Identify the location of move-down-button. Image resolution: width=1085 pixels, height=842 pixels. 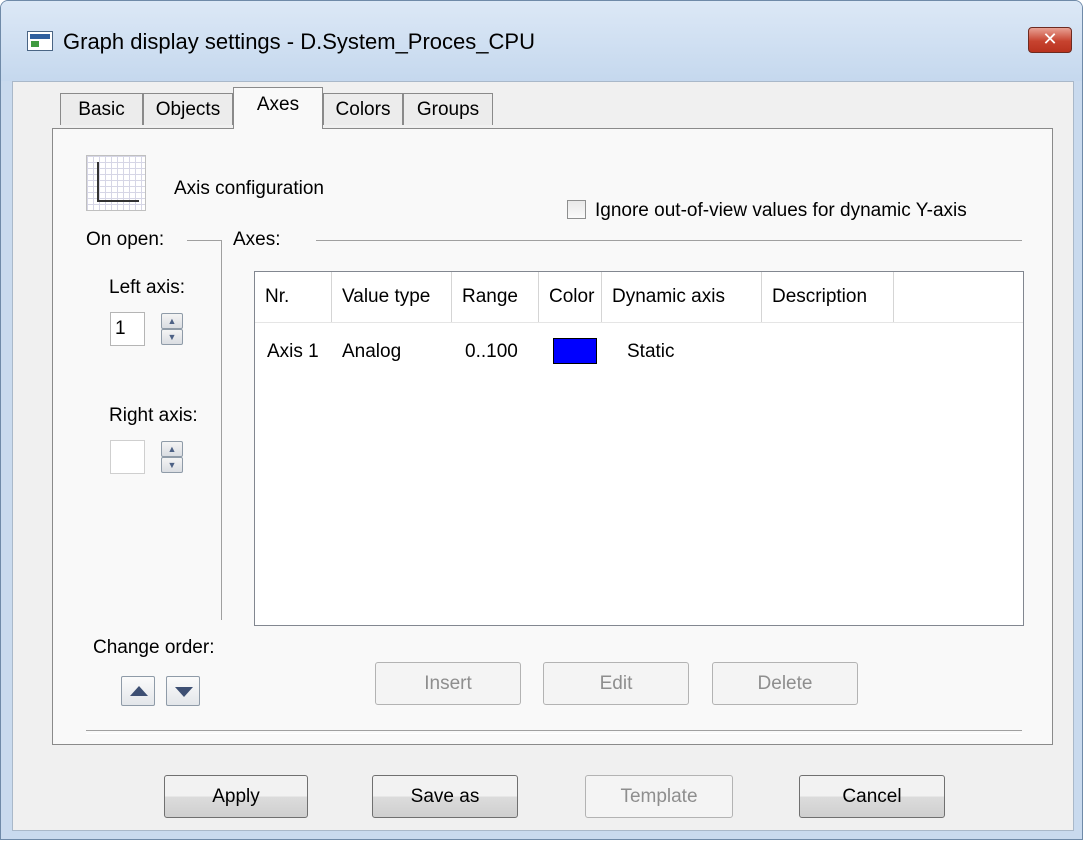
(183, 691).